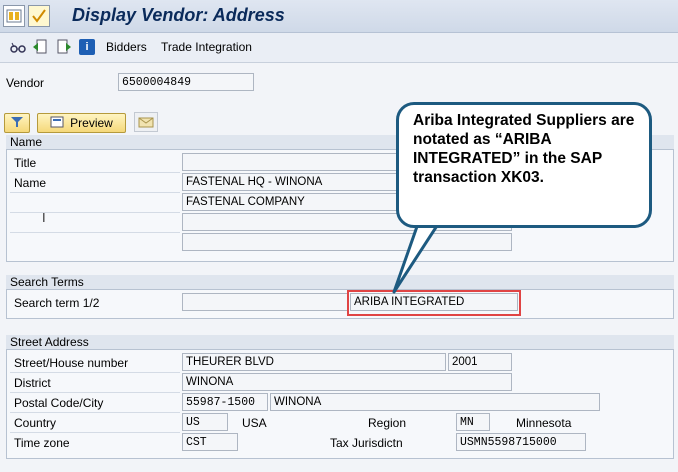 Image resolution: width=678 pixels, height=472 pixels. What do you see at coordinates (30, 183) in the screenshot?
I see `name-label: Name` at bounding box center [30, 183].